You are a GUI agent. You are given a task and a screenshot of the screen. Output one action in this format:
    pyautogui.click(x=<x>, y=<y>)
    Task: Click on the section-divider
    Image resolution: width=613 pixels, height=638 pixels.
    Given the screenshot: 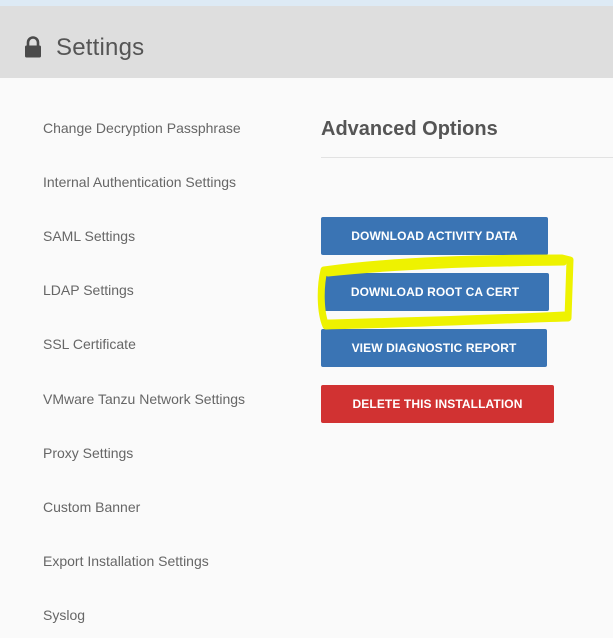 What is the action you would take?
    pyautogui.click(x=467, y=157)
    